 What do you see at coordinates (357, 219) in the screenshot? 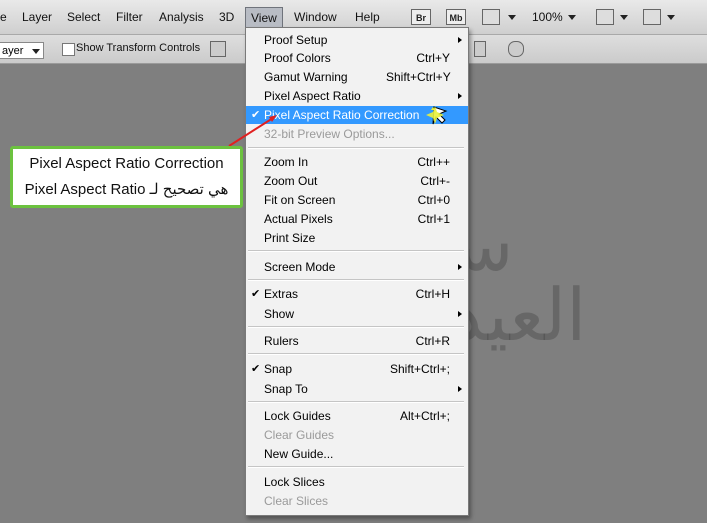
I see `menu-item-actual-pixels: Actual Pixels Ctrl+1` at bounding box center [357, 219].